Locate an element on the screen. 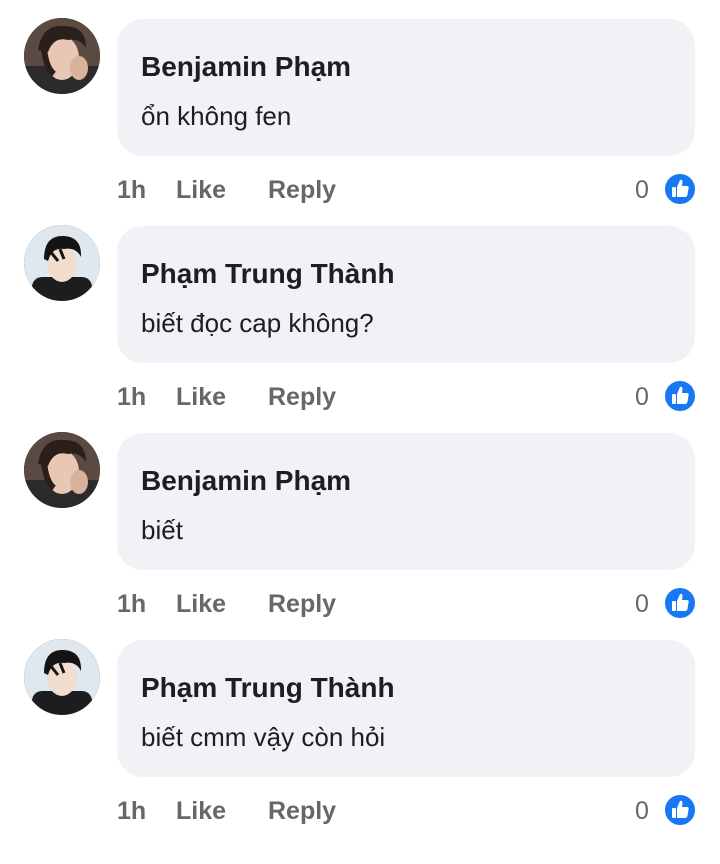  comment-bubble: Benjamin Phạm ổn không fen is located at coordinates (406, 87).